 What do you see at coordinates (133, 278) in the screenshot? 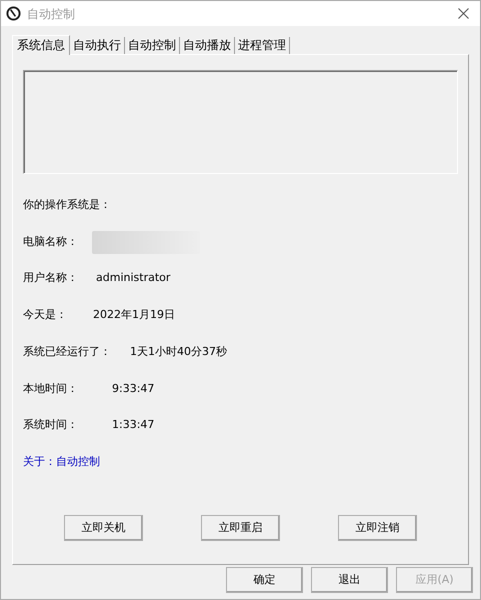
I see `info-value: administrator` at bounding box center [133, 278].